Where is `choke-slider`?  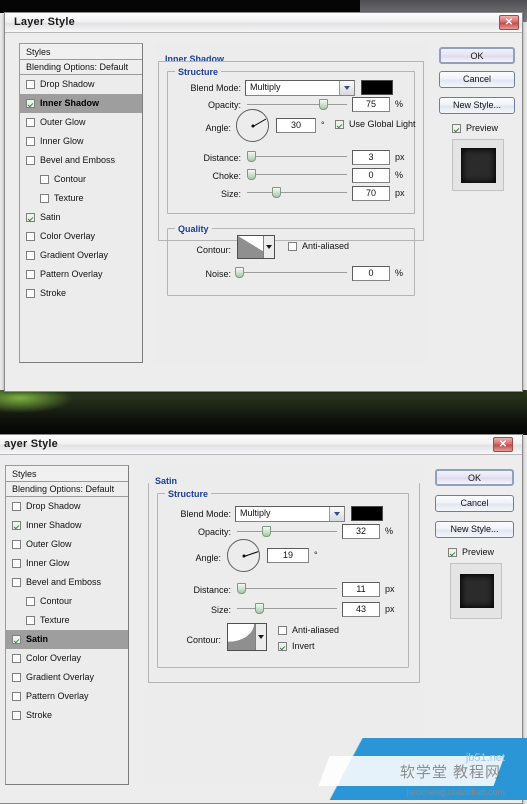 choke-slider is located at coordinates (297, 175).